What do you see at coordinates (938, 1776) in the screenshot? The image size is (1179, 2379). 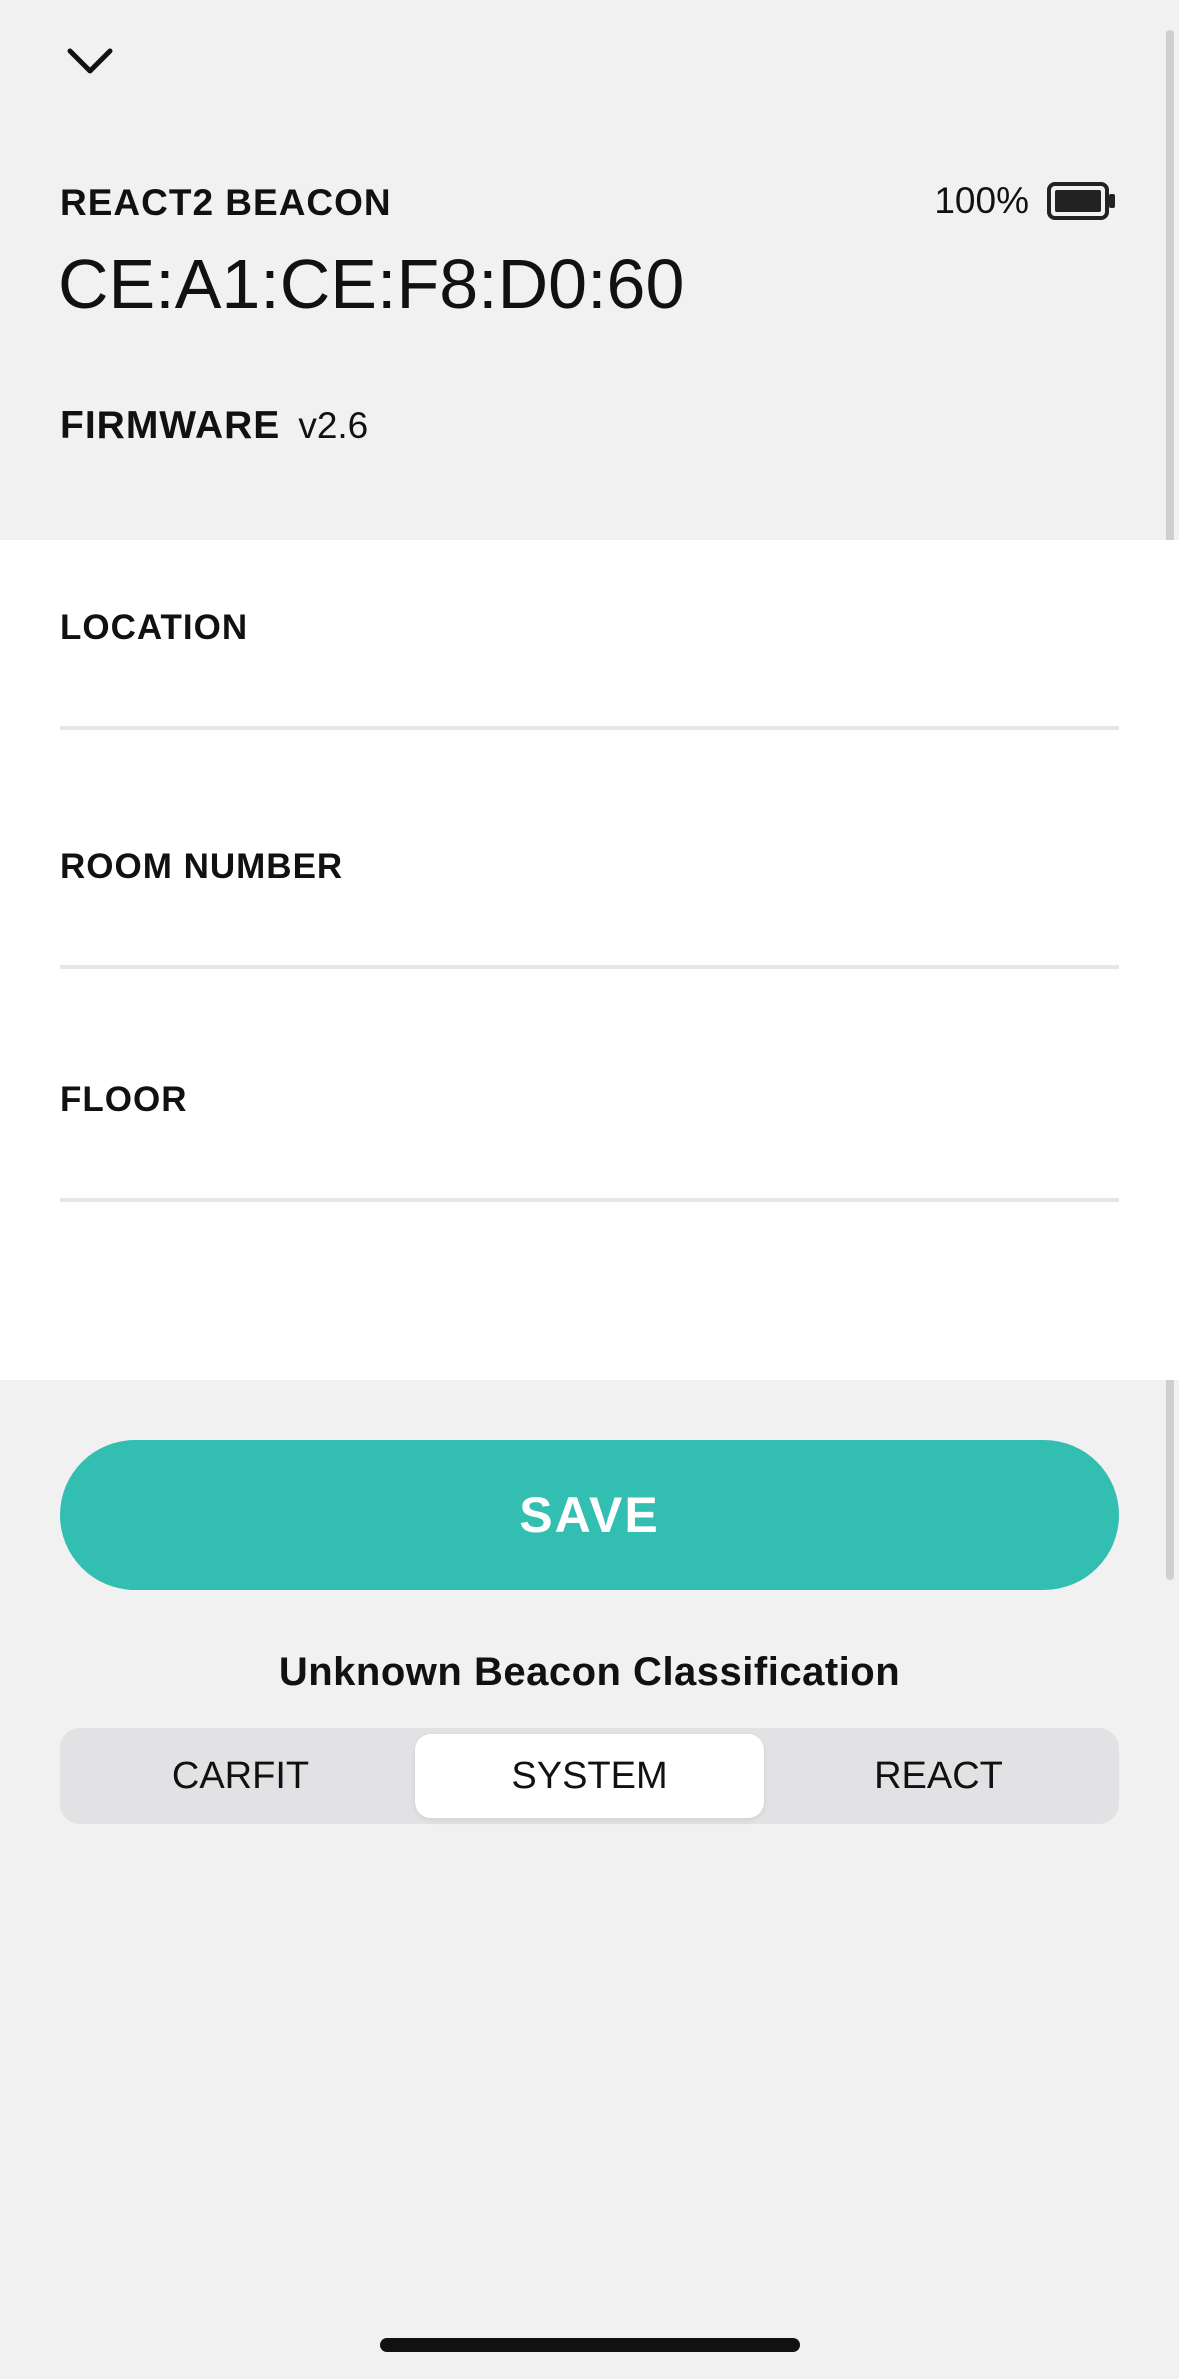 I see `segment-react: REACT` at bounding box center [938, 1776].